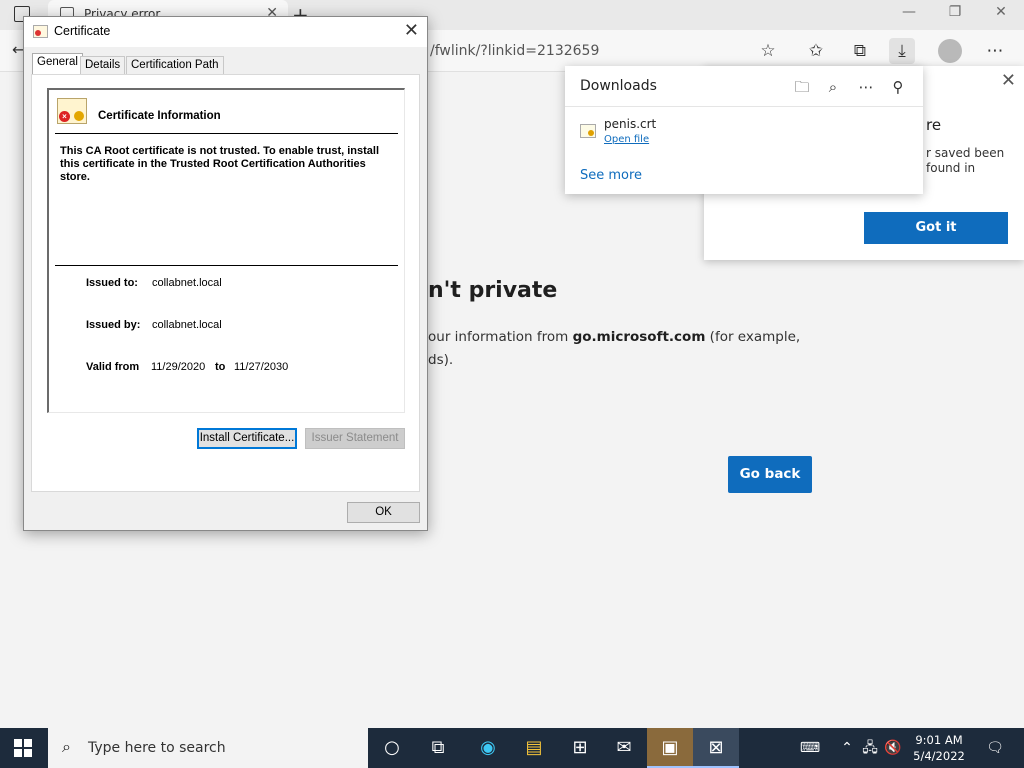 The image size is (1024, 768). Describe the element at coordinates (113, 367) in the screenshot. I see `valid-from-label: Valid from` at that location.